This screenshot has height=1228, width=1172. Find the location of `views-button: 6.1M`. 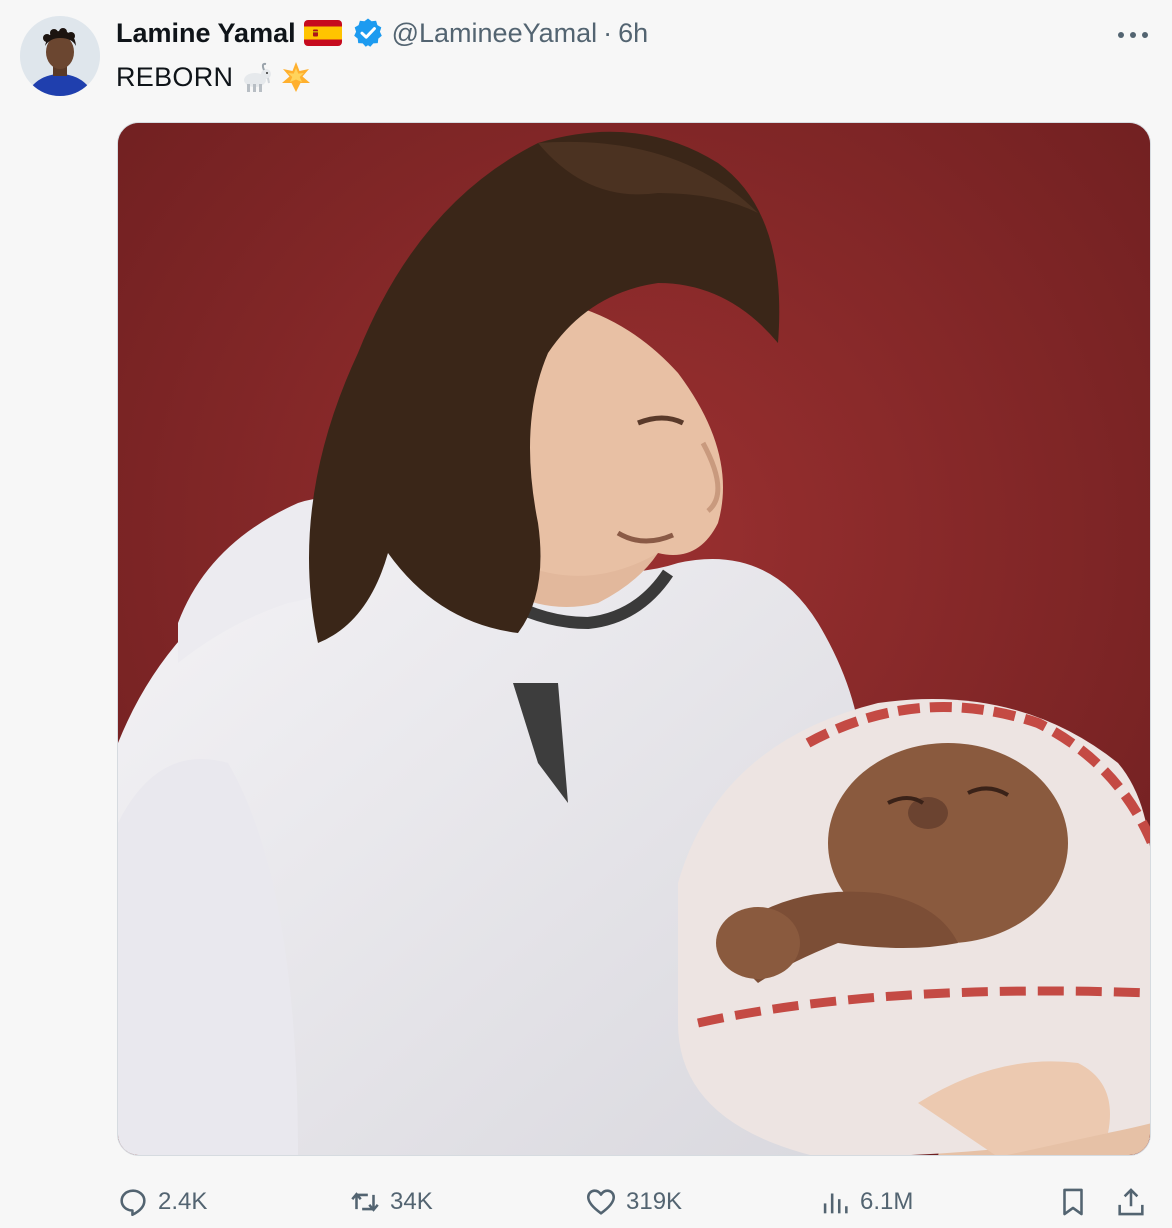

views-button: 6.1M is located at coordinates (865, 1202).